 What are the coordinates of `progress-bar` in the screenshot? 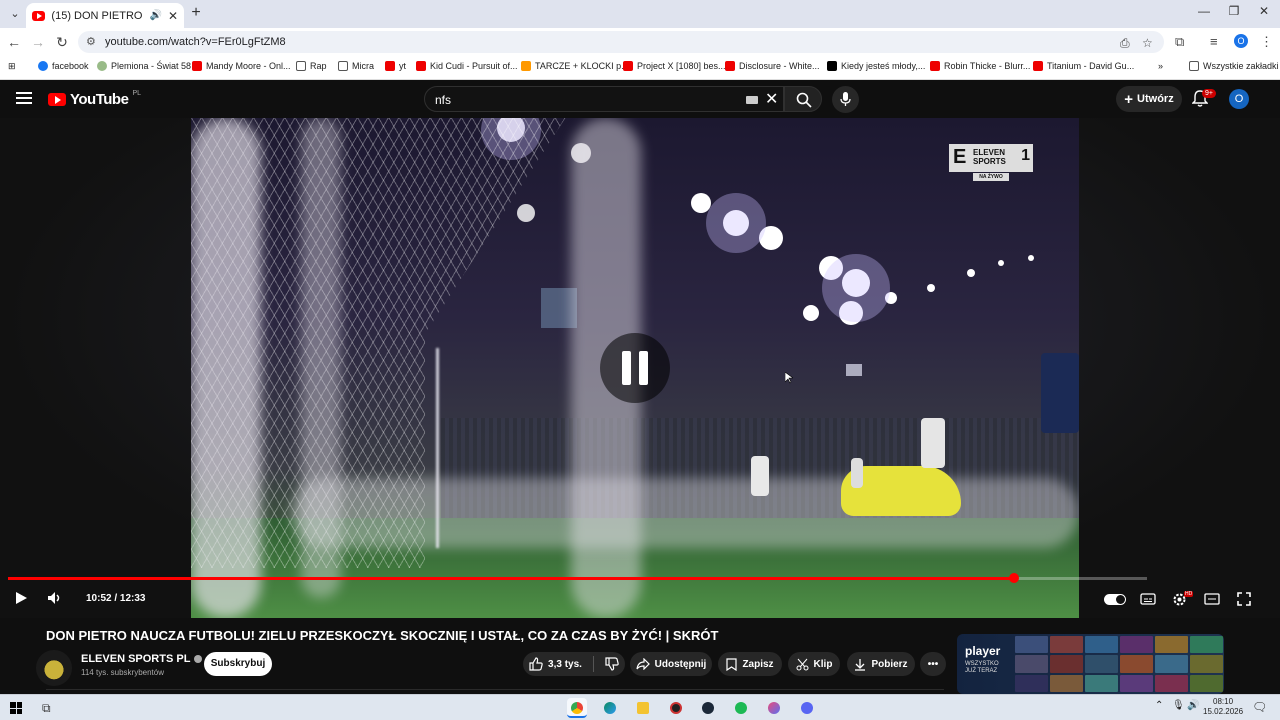 It's located at (577, 578).